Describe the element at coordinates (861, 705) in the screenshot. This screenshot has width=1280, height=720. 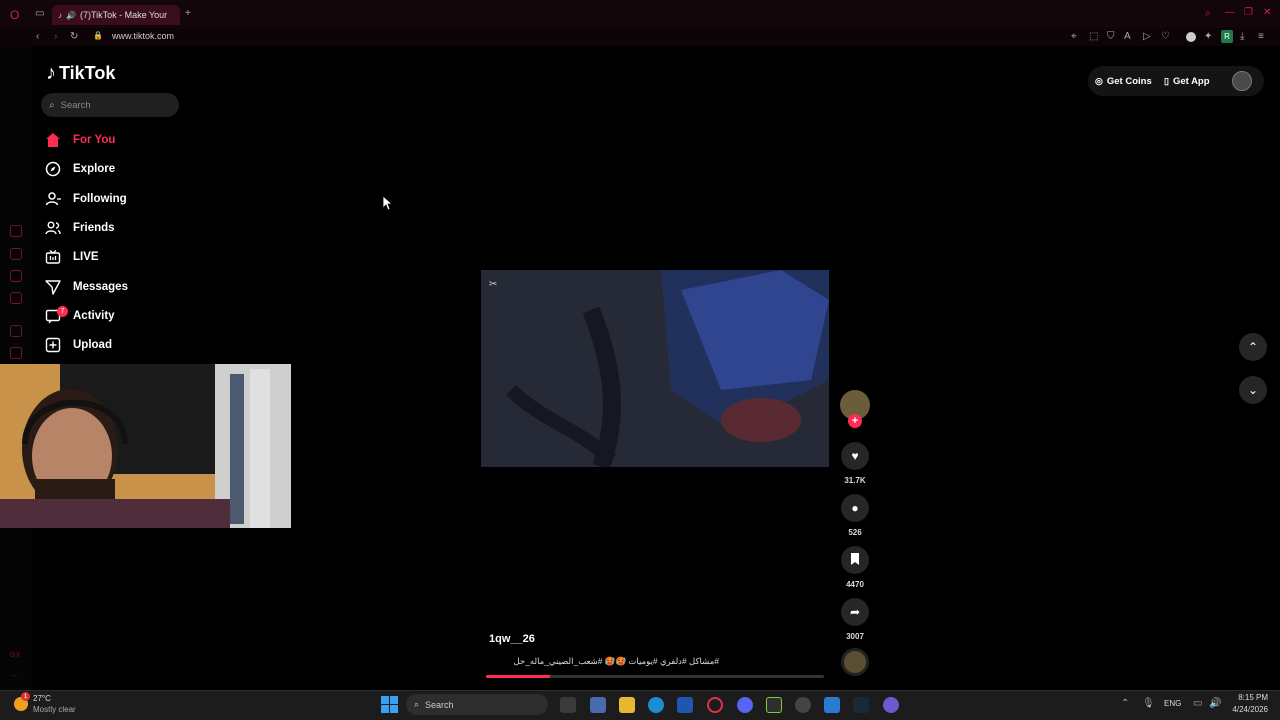
I see `steam-icon` at that location.